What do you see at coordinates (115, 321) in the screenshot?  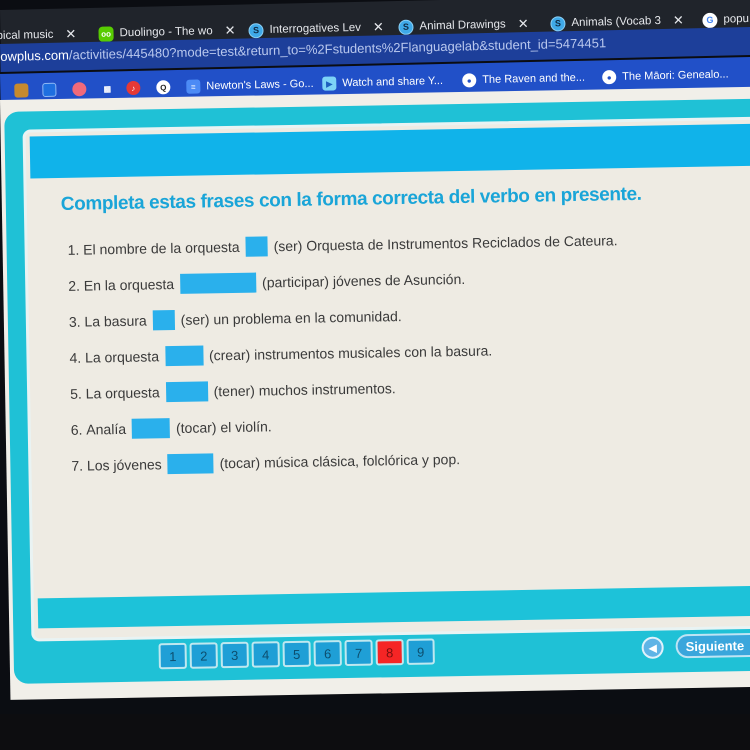 I see `question-before: La basura` at bounding box center [115, 321].